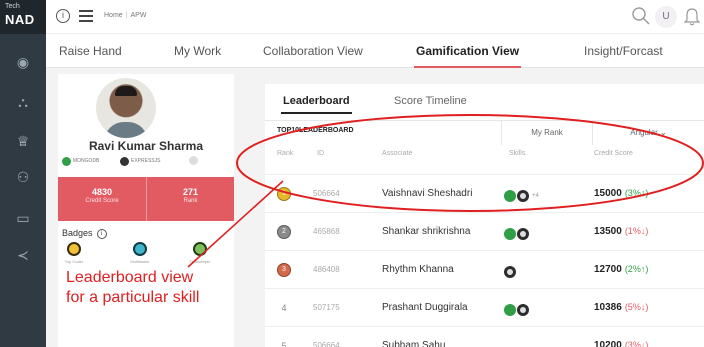 The height and width of the screenshot is (347, 704). What do you see at coordinates (608, 269) in the screenshot?
I see `credit-score-value: 12700` at bounding box center [608, 269].